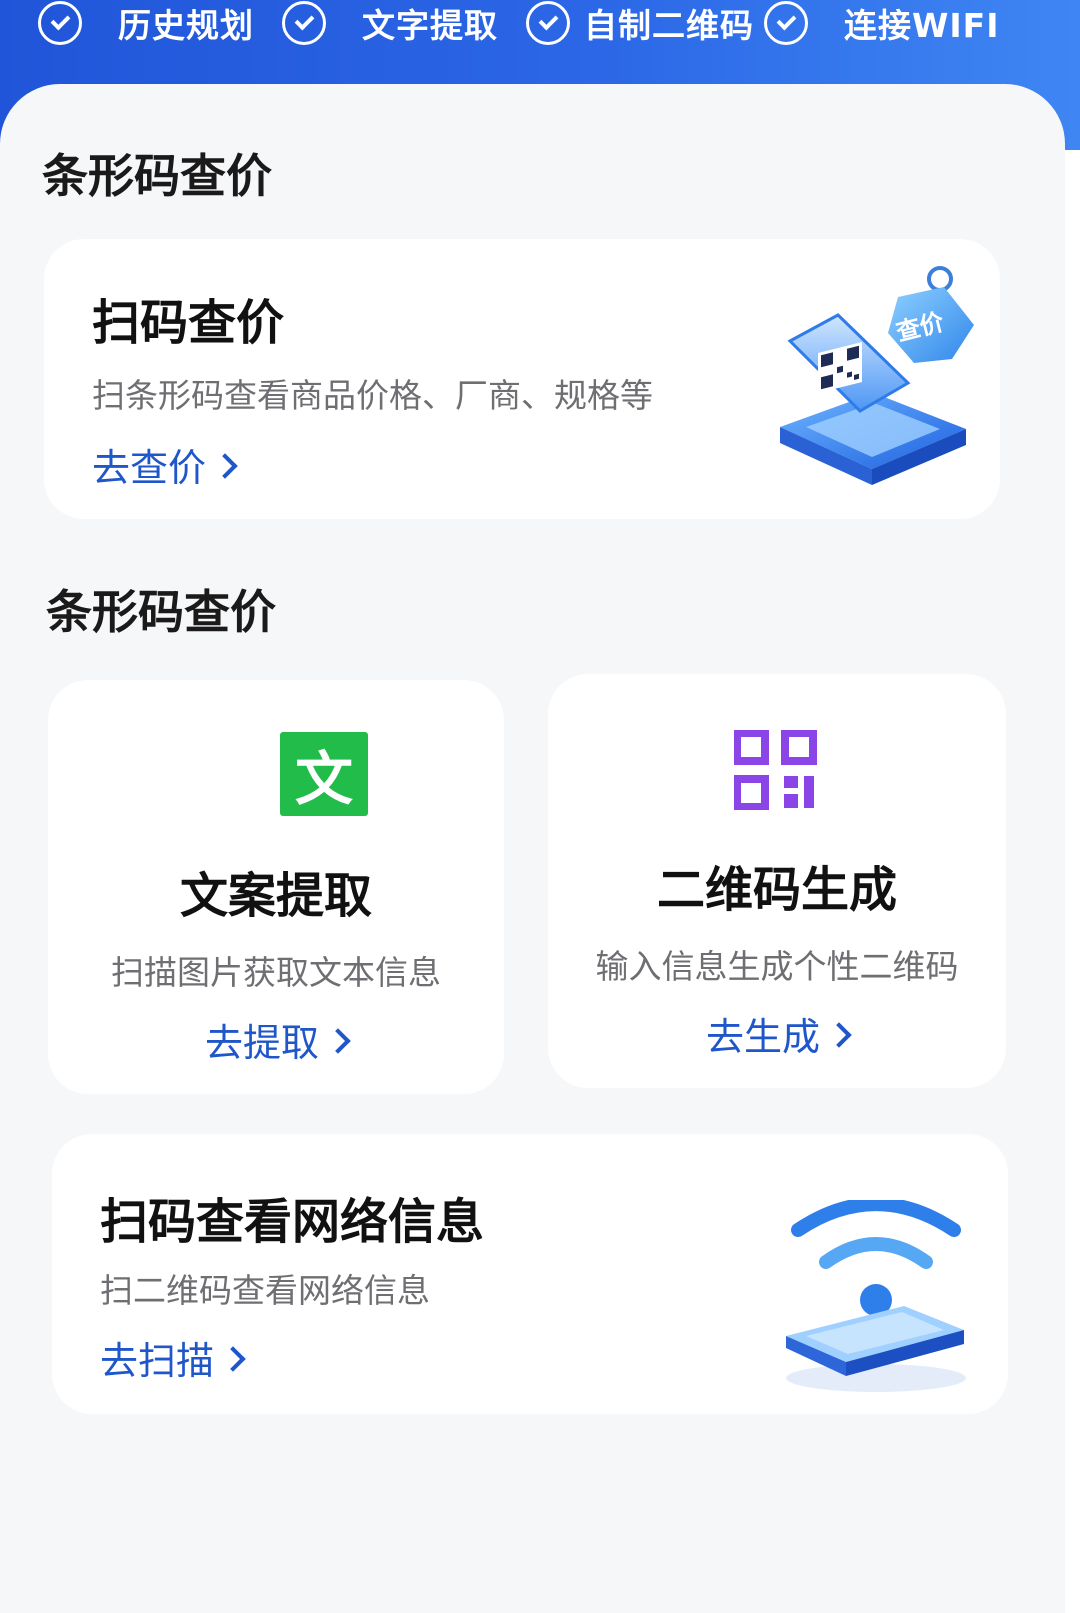  What do you see at coordinates (776, 890) in the screenshot?
I see `card-title: 二维码生成` at bounding box center [776, 890].